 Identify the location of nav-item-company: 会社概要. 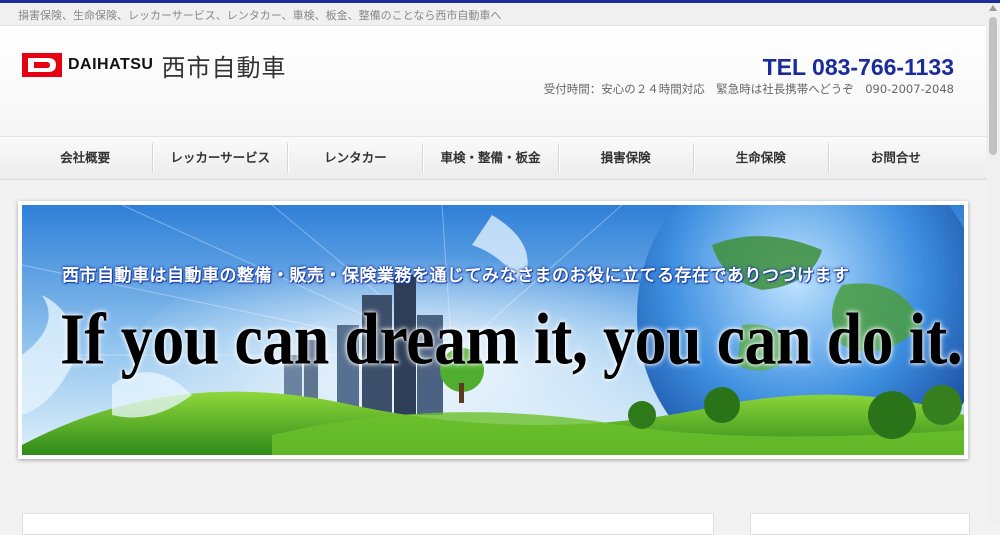
(86, 158).